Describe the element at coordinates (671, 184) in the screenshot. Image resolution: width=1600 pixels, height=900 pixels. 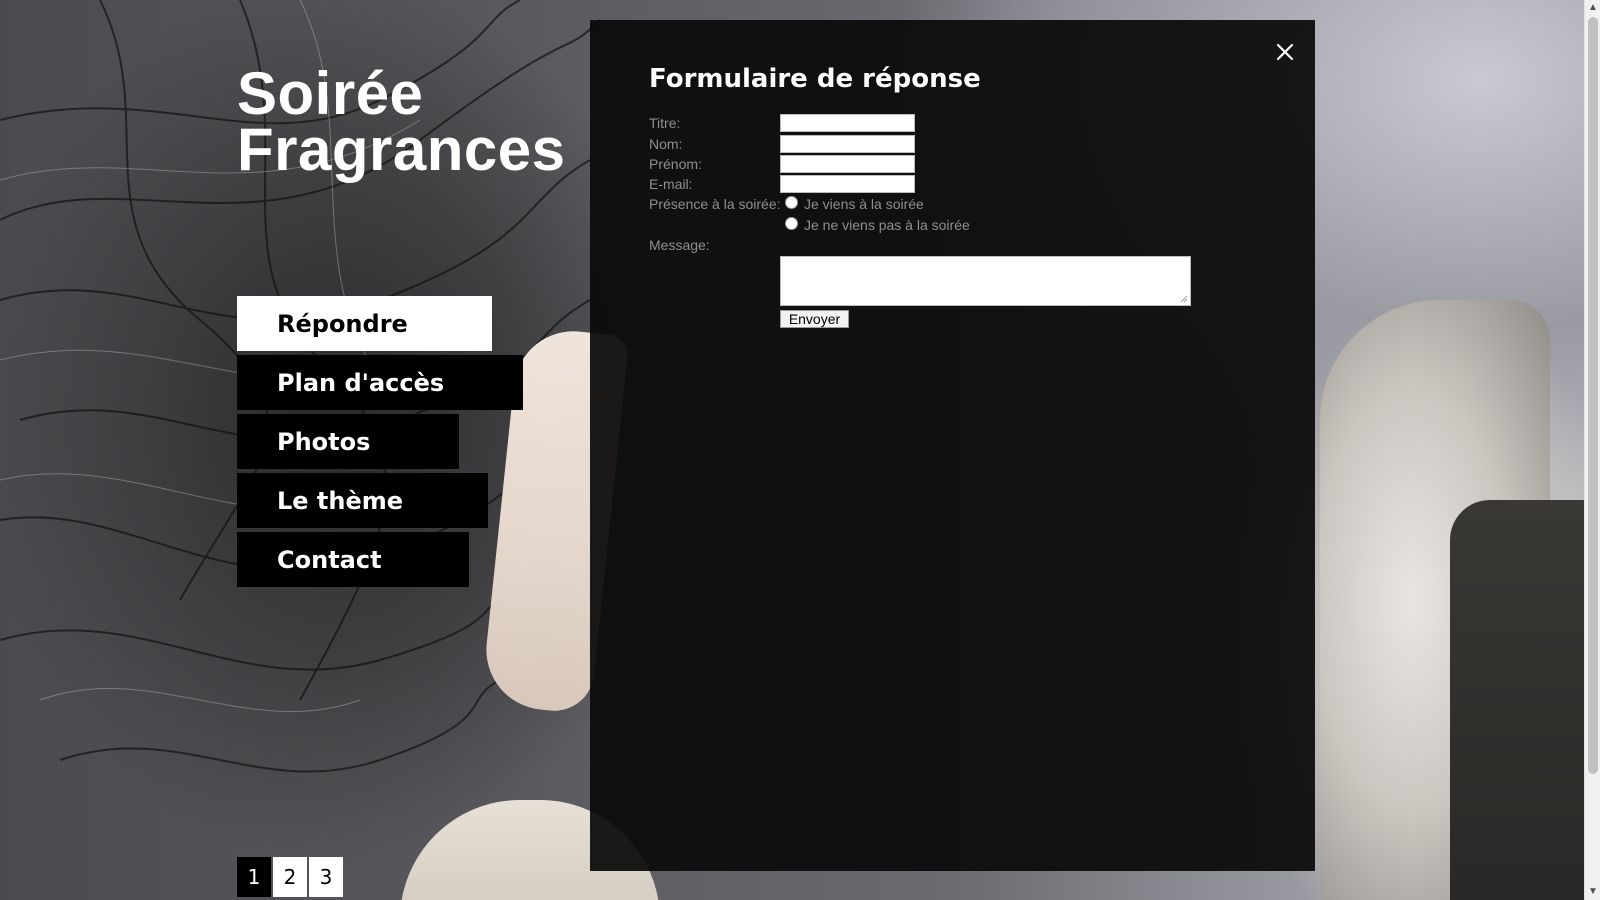
I see `email-label: E-mail:` at that location.